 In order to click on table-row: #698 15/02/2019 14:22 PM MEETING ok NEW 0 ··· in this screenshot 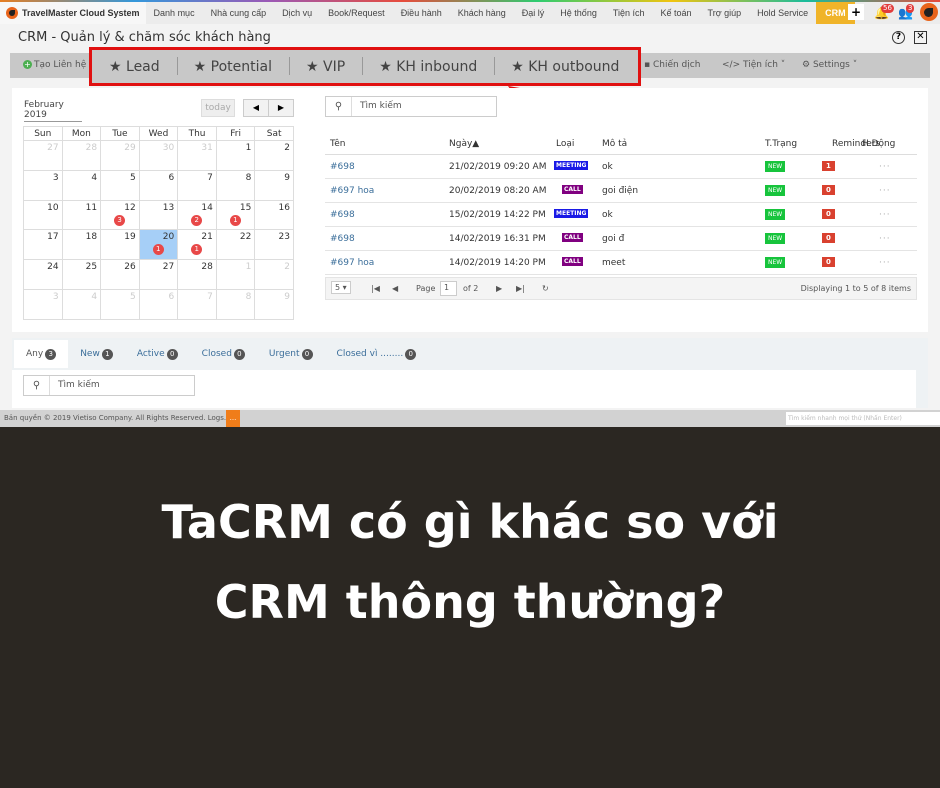, I will do `click(621, 215)`.